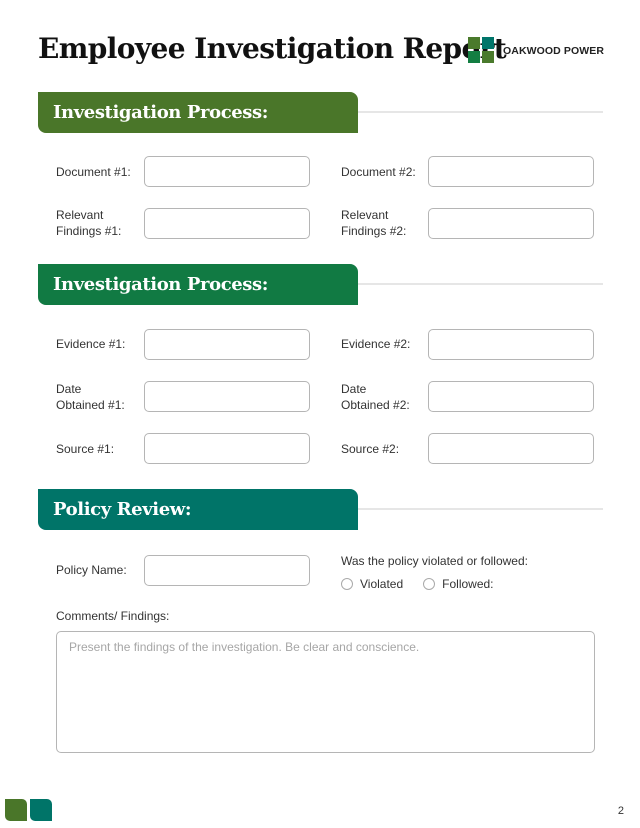  What do you see at coordinates (382, 584) in the screenshot?
I see `radio-violated-label: Violated` at bounding box center [382, 584].